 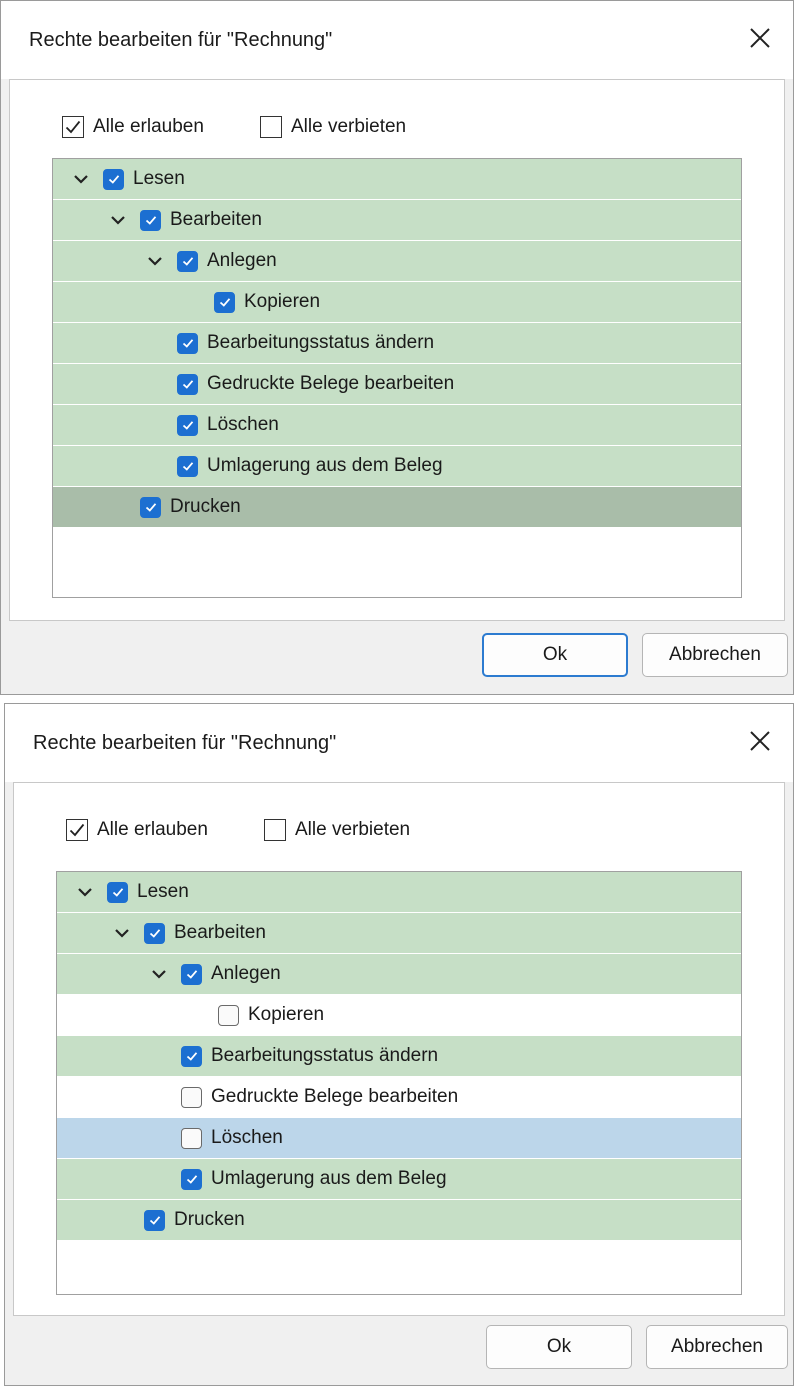 What do you see at coordinates (331, 383) in the screenshot?
I see `permission-label: Gedruckte Belege bearbeiten` at bounding box center [331, 383].